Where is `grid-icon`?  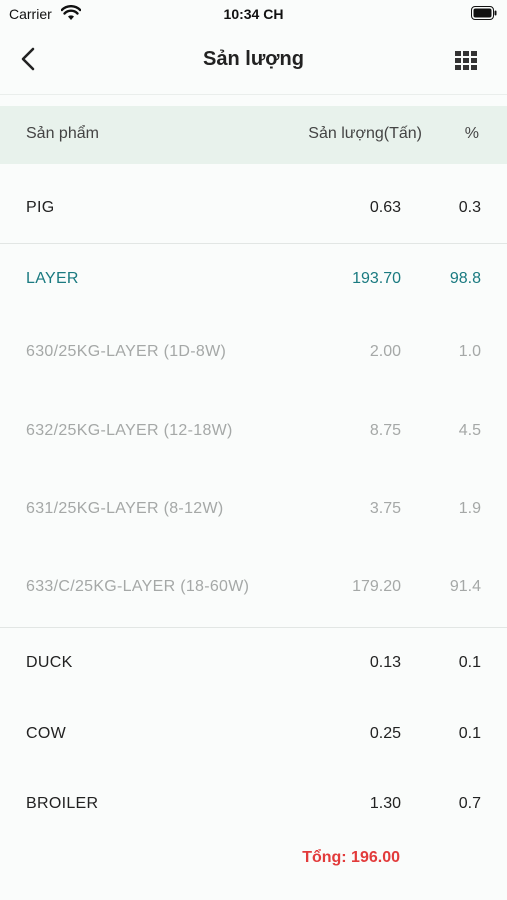
grid-icon is located at coordinates (466, 60).